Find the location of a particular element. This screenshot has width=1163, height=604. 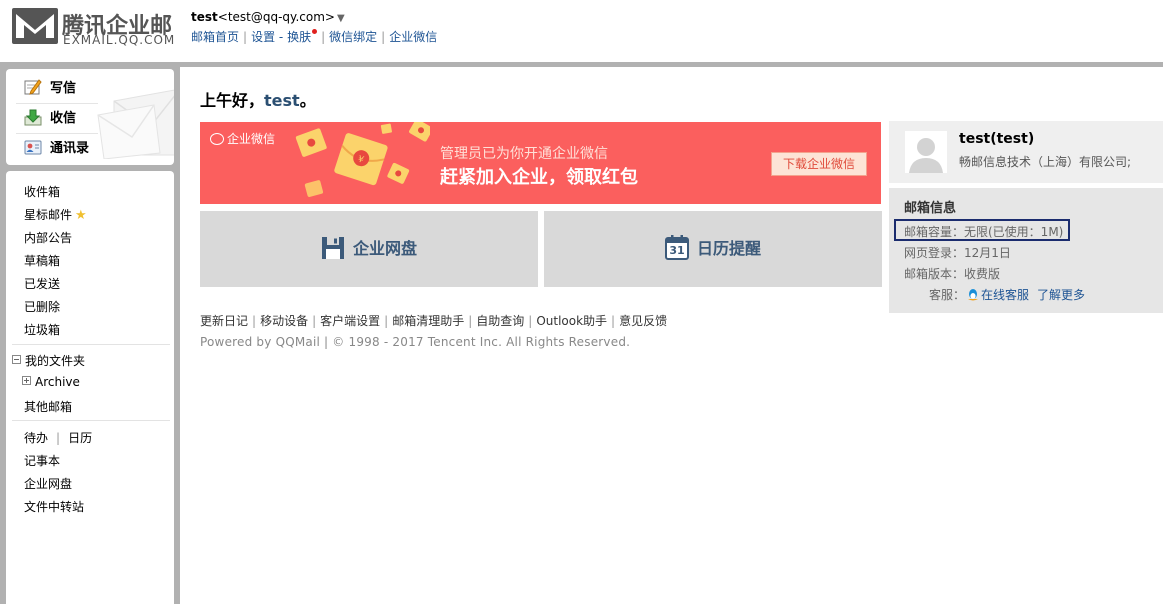

footer-link-outlook: Outlook助手 is located at coordinates (571, 321).